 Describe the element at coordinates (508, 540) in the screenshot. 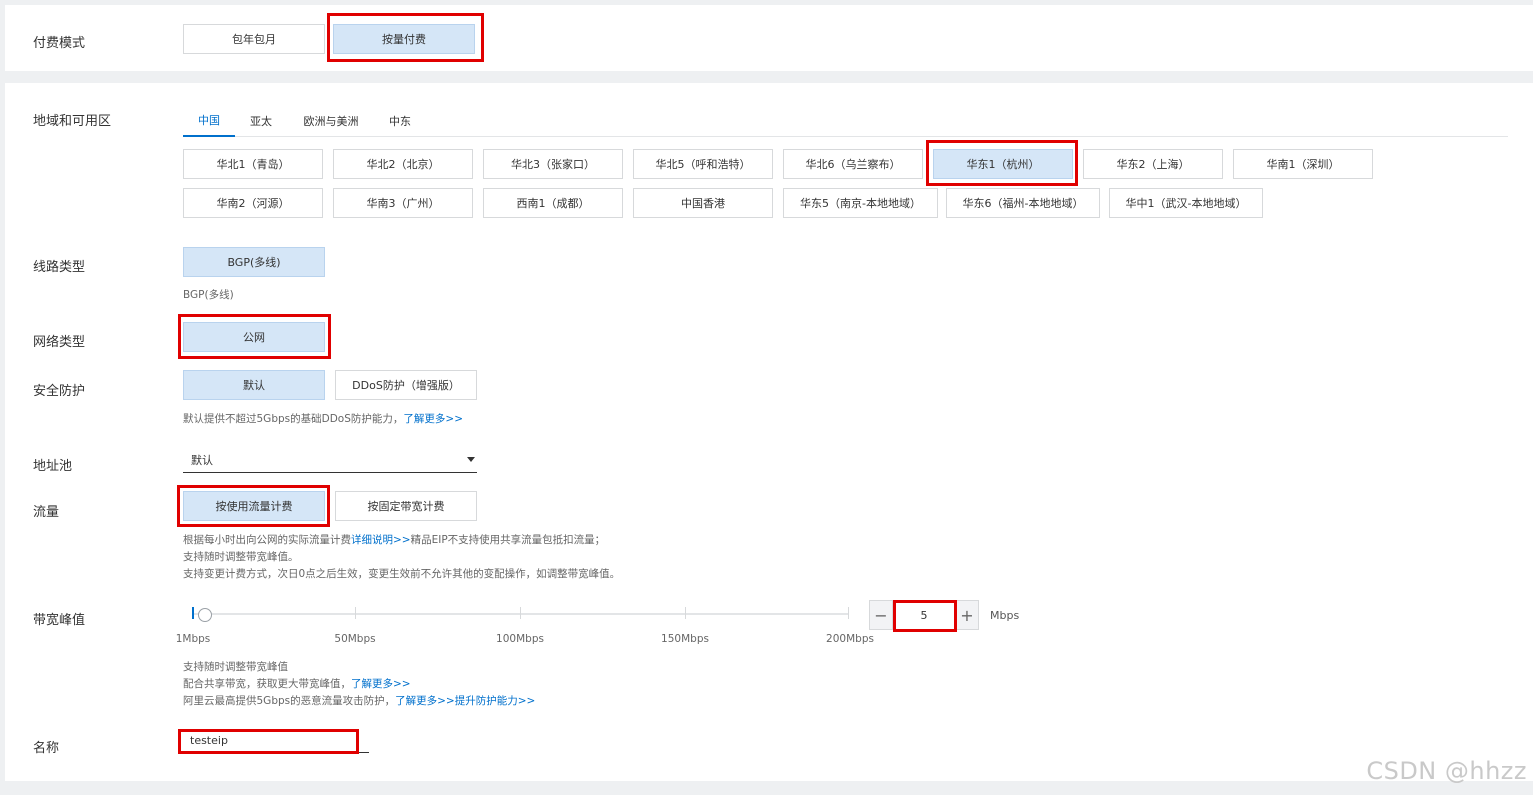

I see `traffic-hint-tail: 精品EIP不支持使用共享流量包抵扣流量；` at that location.